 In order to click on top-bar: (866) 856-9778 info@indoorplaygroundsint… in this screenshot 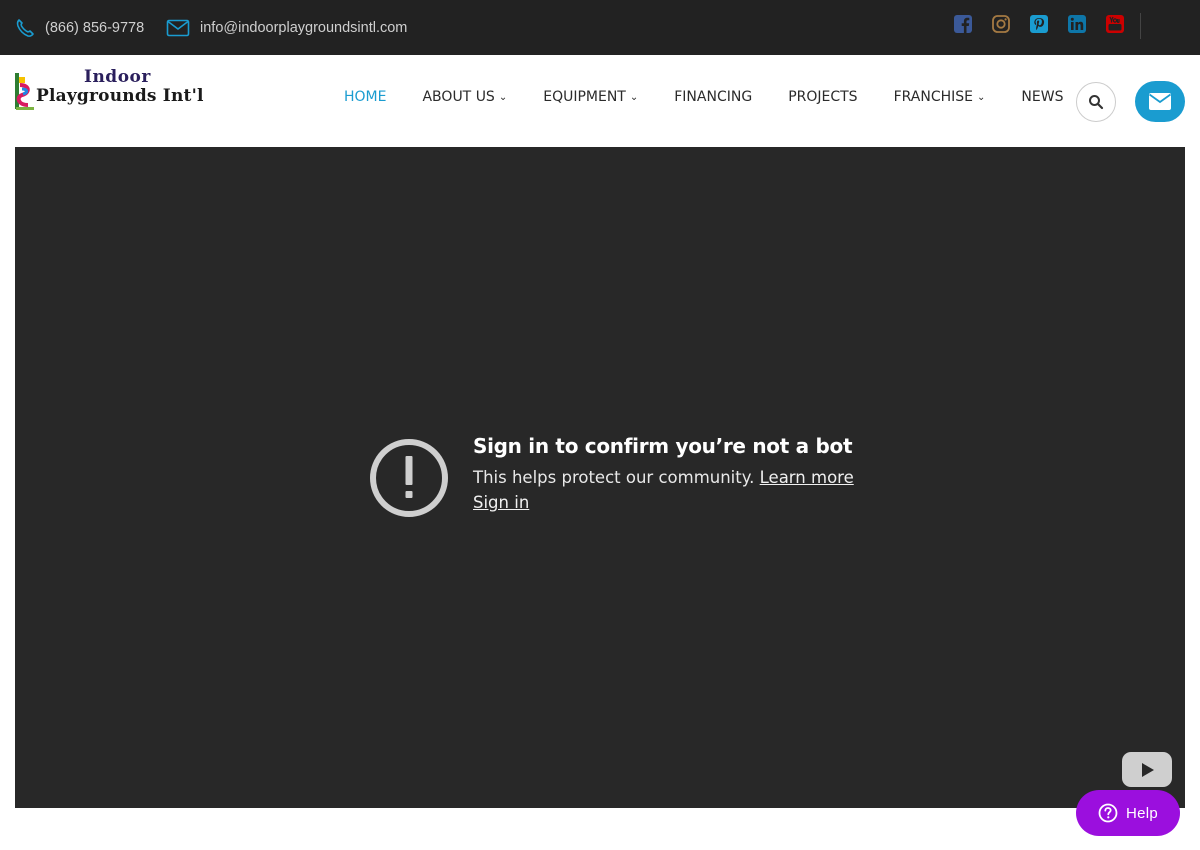, I will do `click(600, 27)`.